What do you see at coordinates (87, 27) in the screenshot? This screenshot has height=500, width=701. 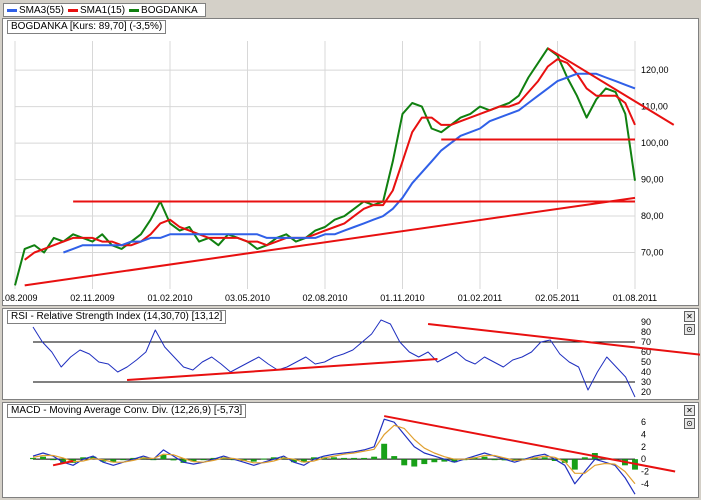 I see `price-panel-title: BOGDANKA [Kurs: 89,70] (-3,5%)` at bounding box center [87, 27].